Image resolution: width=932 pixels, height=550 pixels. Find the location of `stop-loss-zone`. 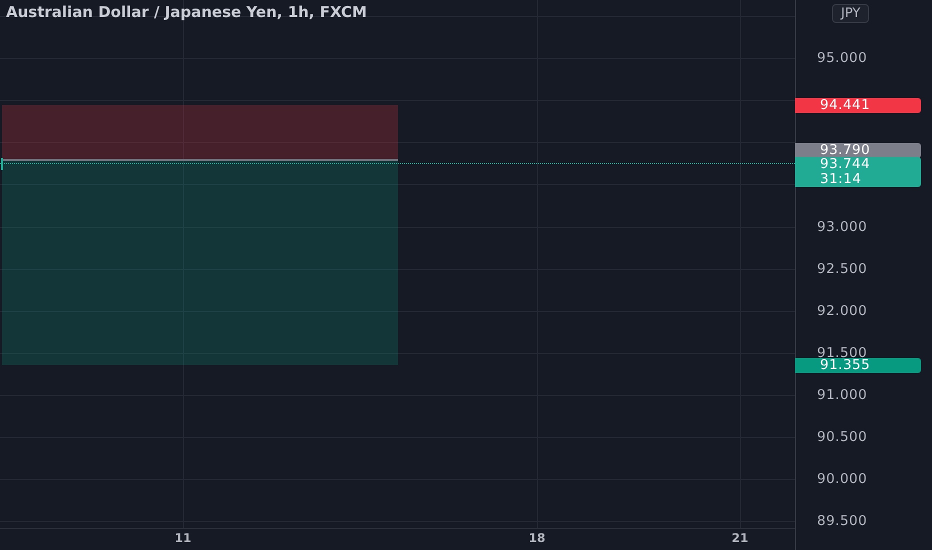

stop-loss-zone is located at coordinates (200, 132).